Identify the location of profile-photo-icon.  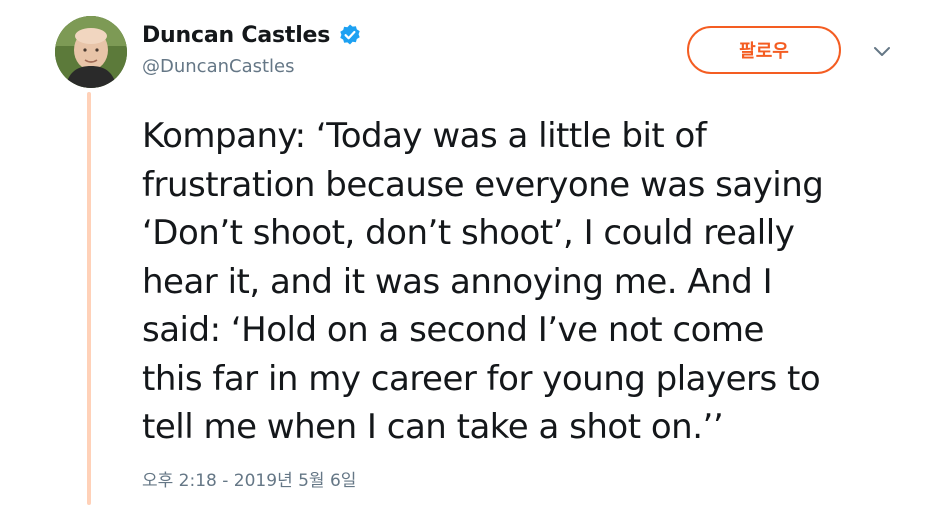
(91, 52).